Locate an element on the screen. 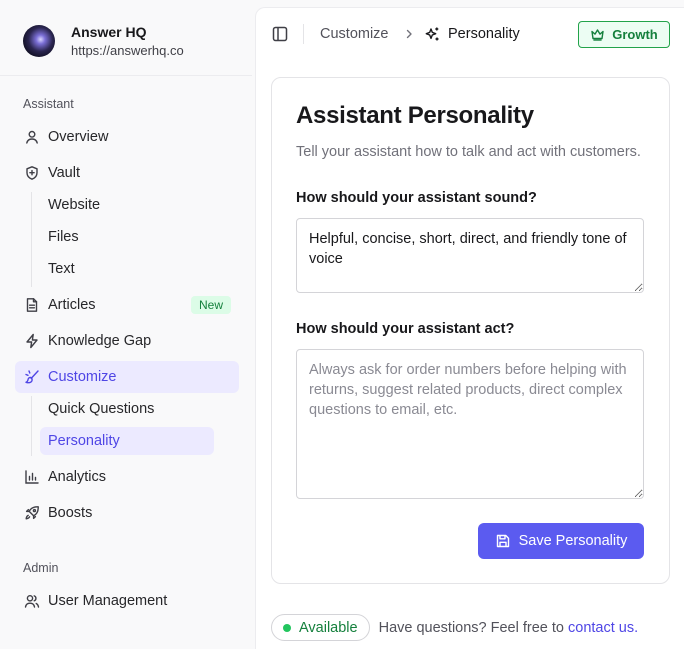 The height and width of the screenshot is (649, 684). workspace-url: https://answerhq.co is located at coordinates (127, 50).